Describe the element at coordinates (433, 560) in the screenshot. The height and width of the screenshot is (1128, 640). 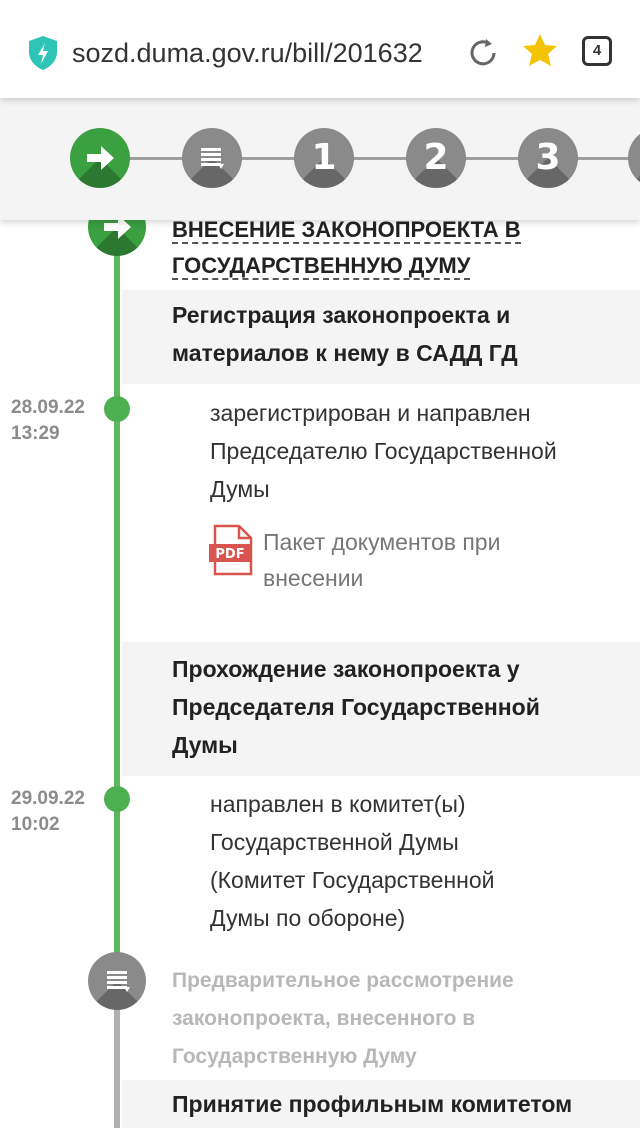
I see `pdf-attachment-label: Пакет документов при внесении` at that location.